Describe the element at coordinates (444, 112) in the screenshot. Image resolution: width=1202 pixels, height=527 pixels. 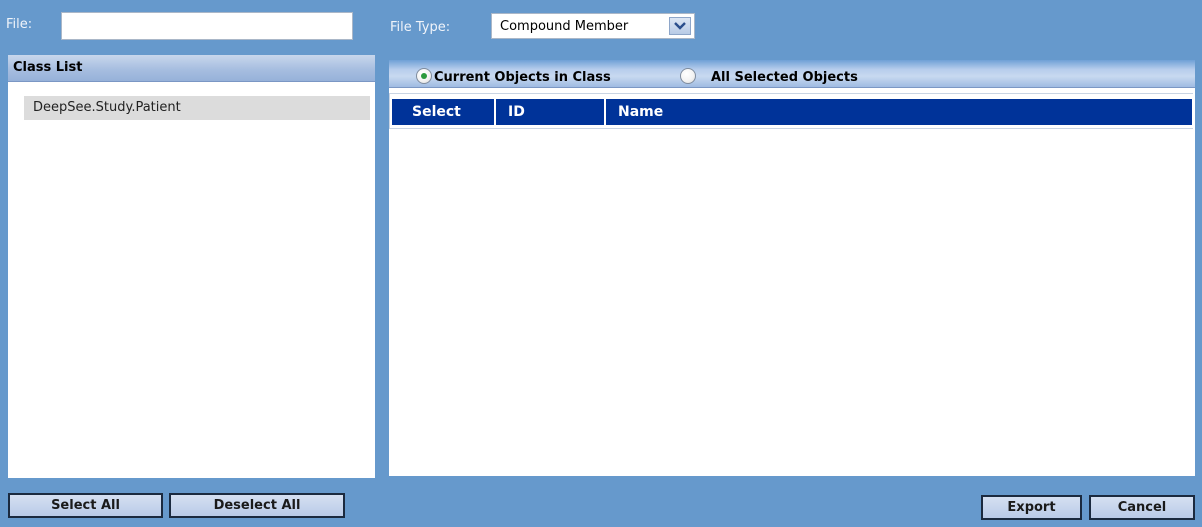
I see `column-header-select: Select` at that location.